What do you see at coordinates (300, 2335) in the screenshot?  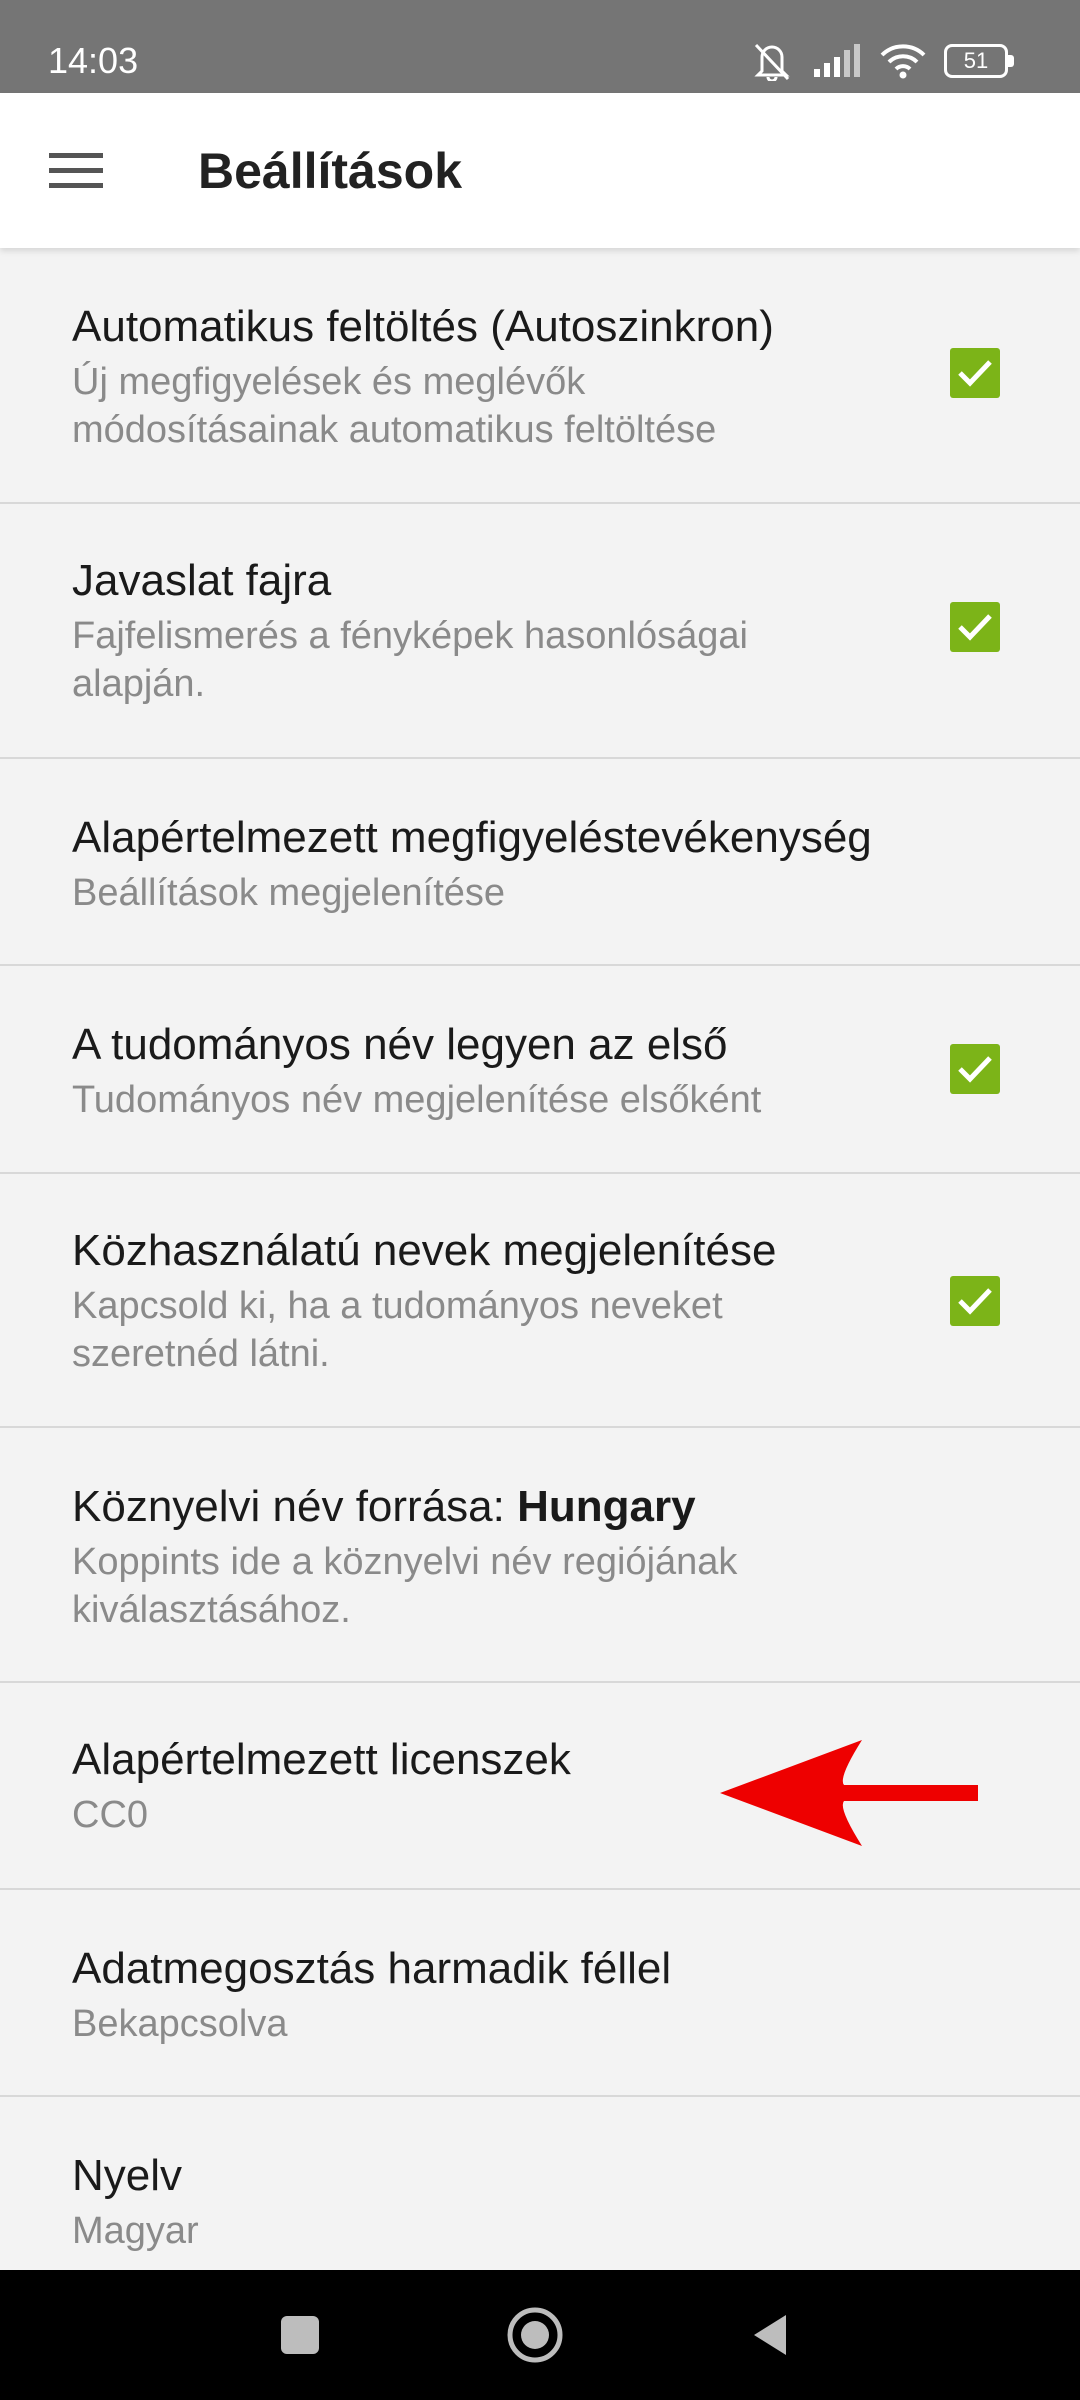 I see `recents-icon` at bounding box center [300, 2335].